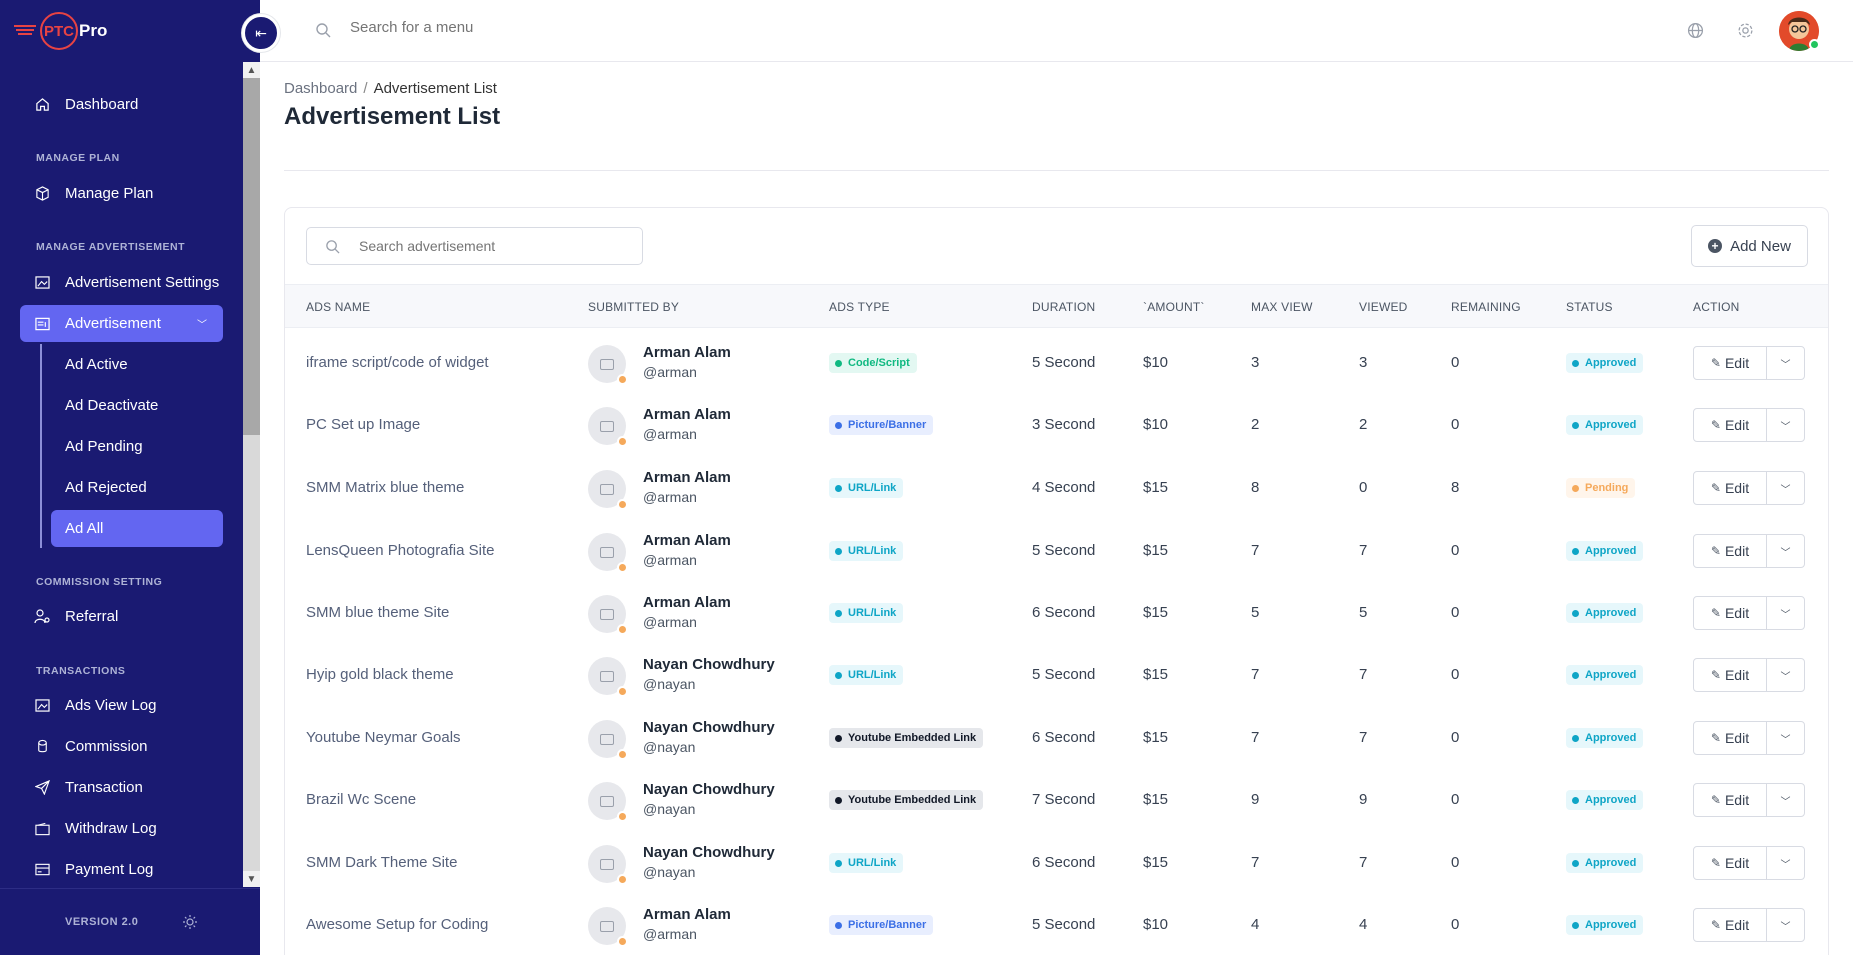  I want to click on user-gear-icon, so click(42, 617).